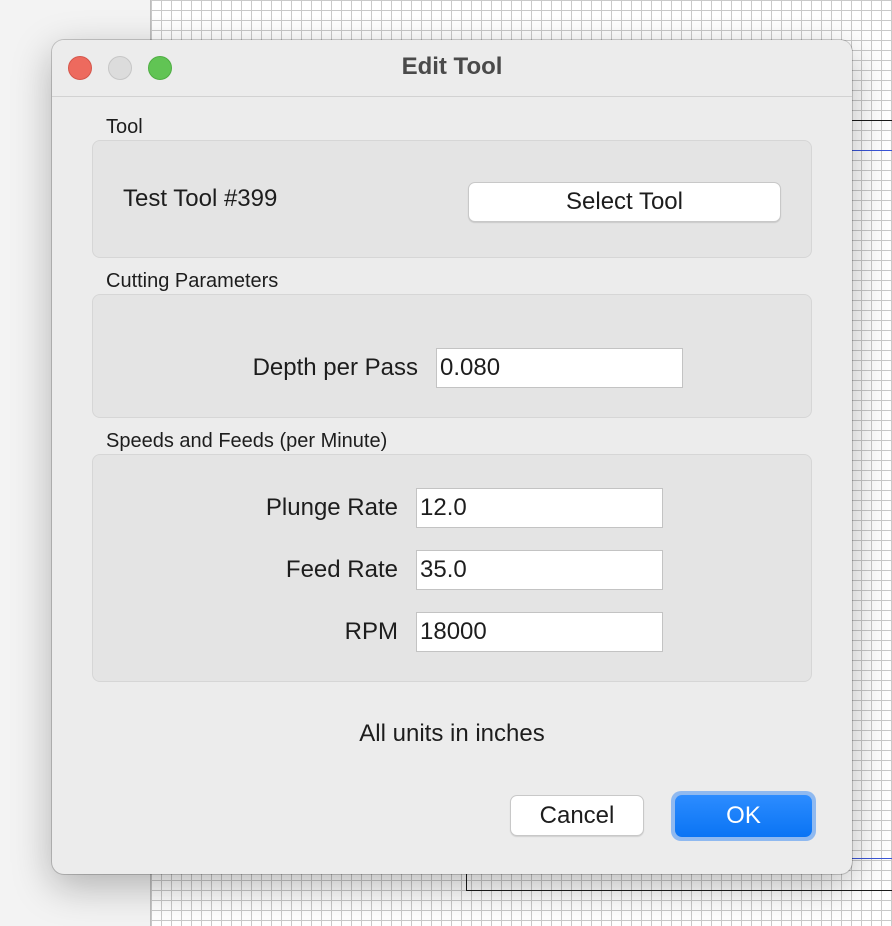 The image size is (892, 926). I want to click on depth-per-pass-input, so click(559, 368).